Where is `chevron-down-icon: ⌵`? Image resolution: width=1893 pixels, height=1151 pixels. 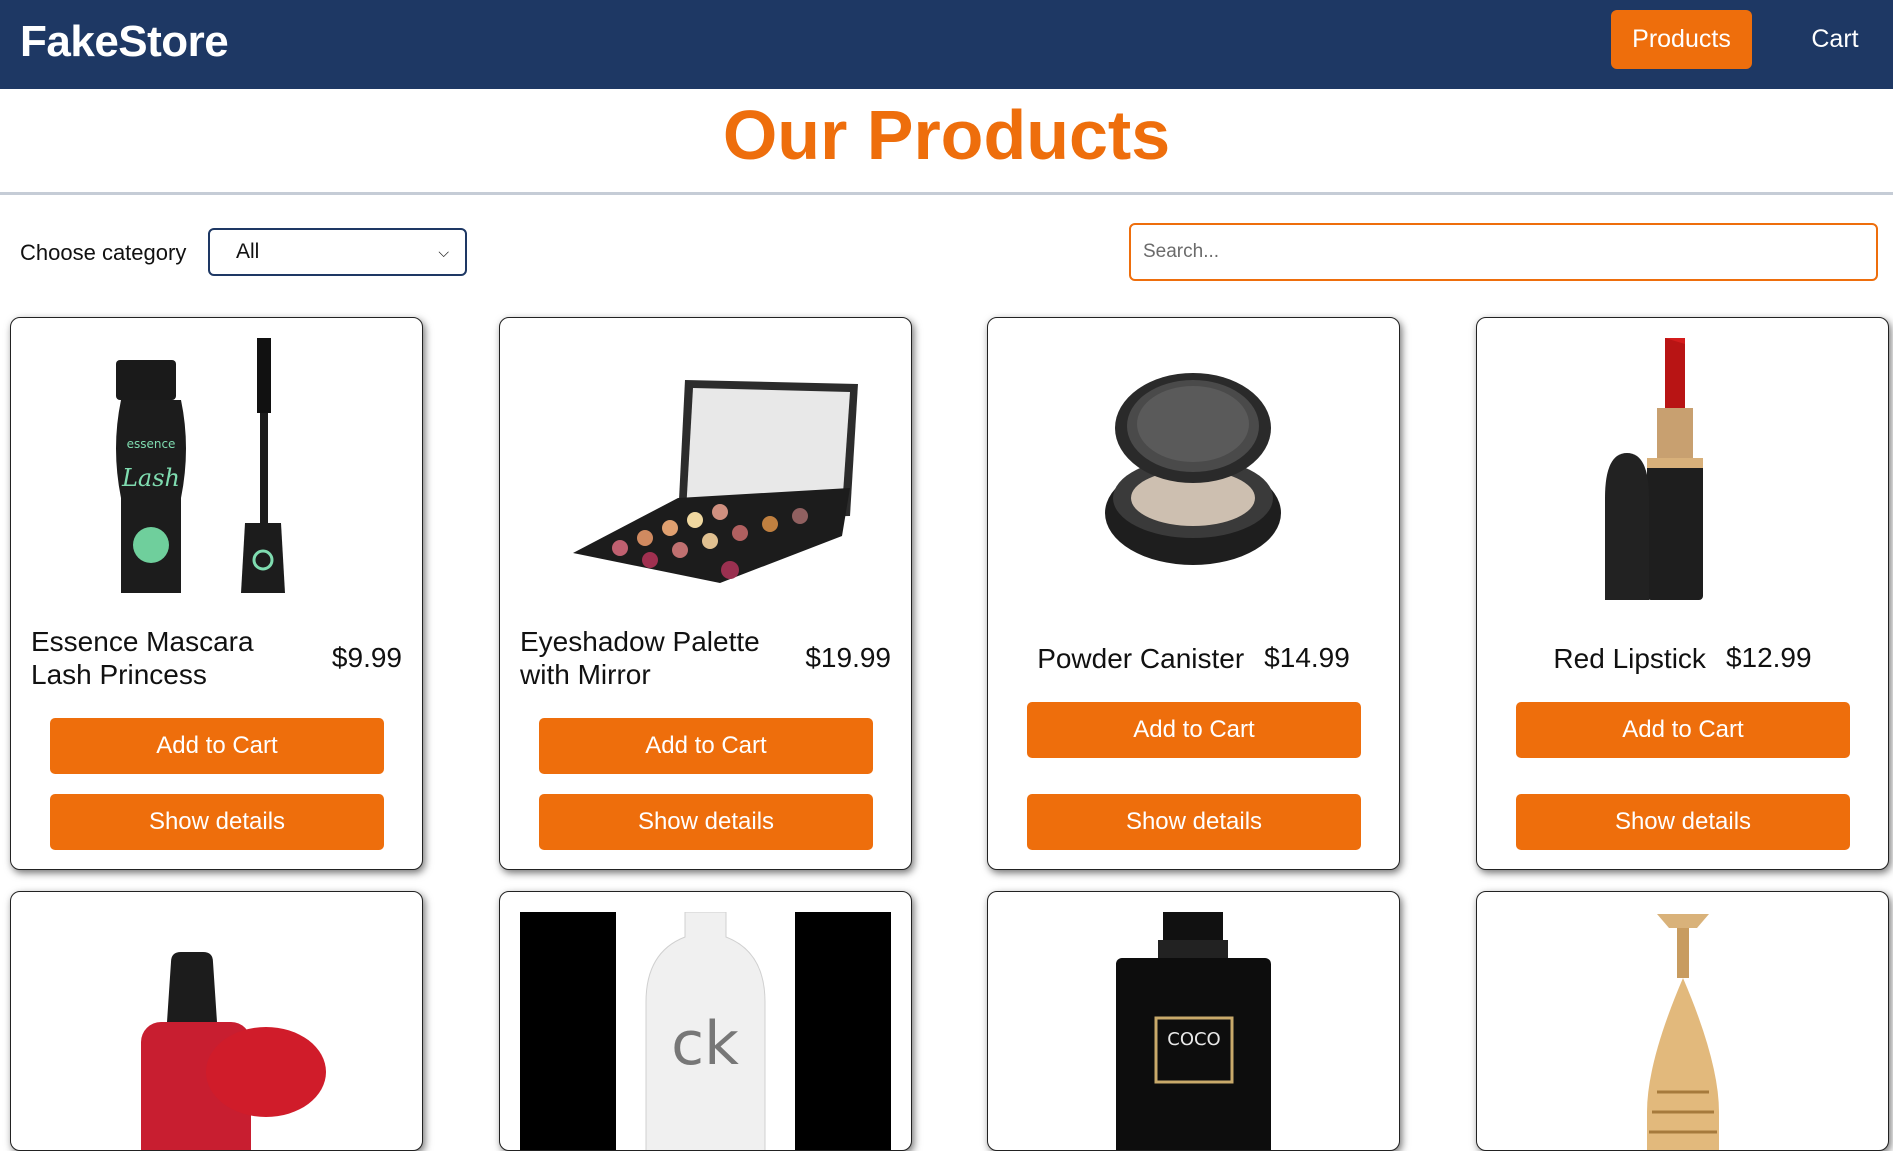 chevron-down-icon: ⌵ is located at coordinates (443, 251).